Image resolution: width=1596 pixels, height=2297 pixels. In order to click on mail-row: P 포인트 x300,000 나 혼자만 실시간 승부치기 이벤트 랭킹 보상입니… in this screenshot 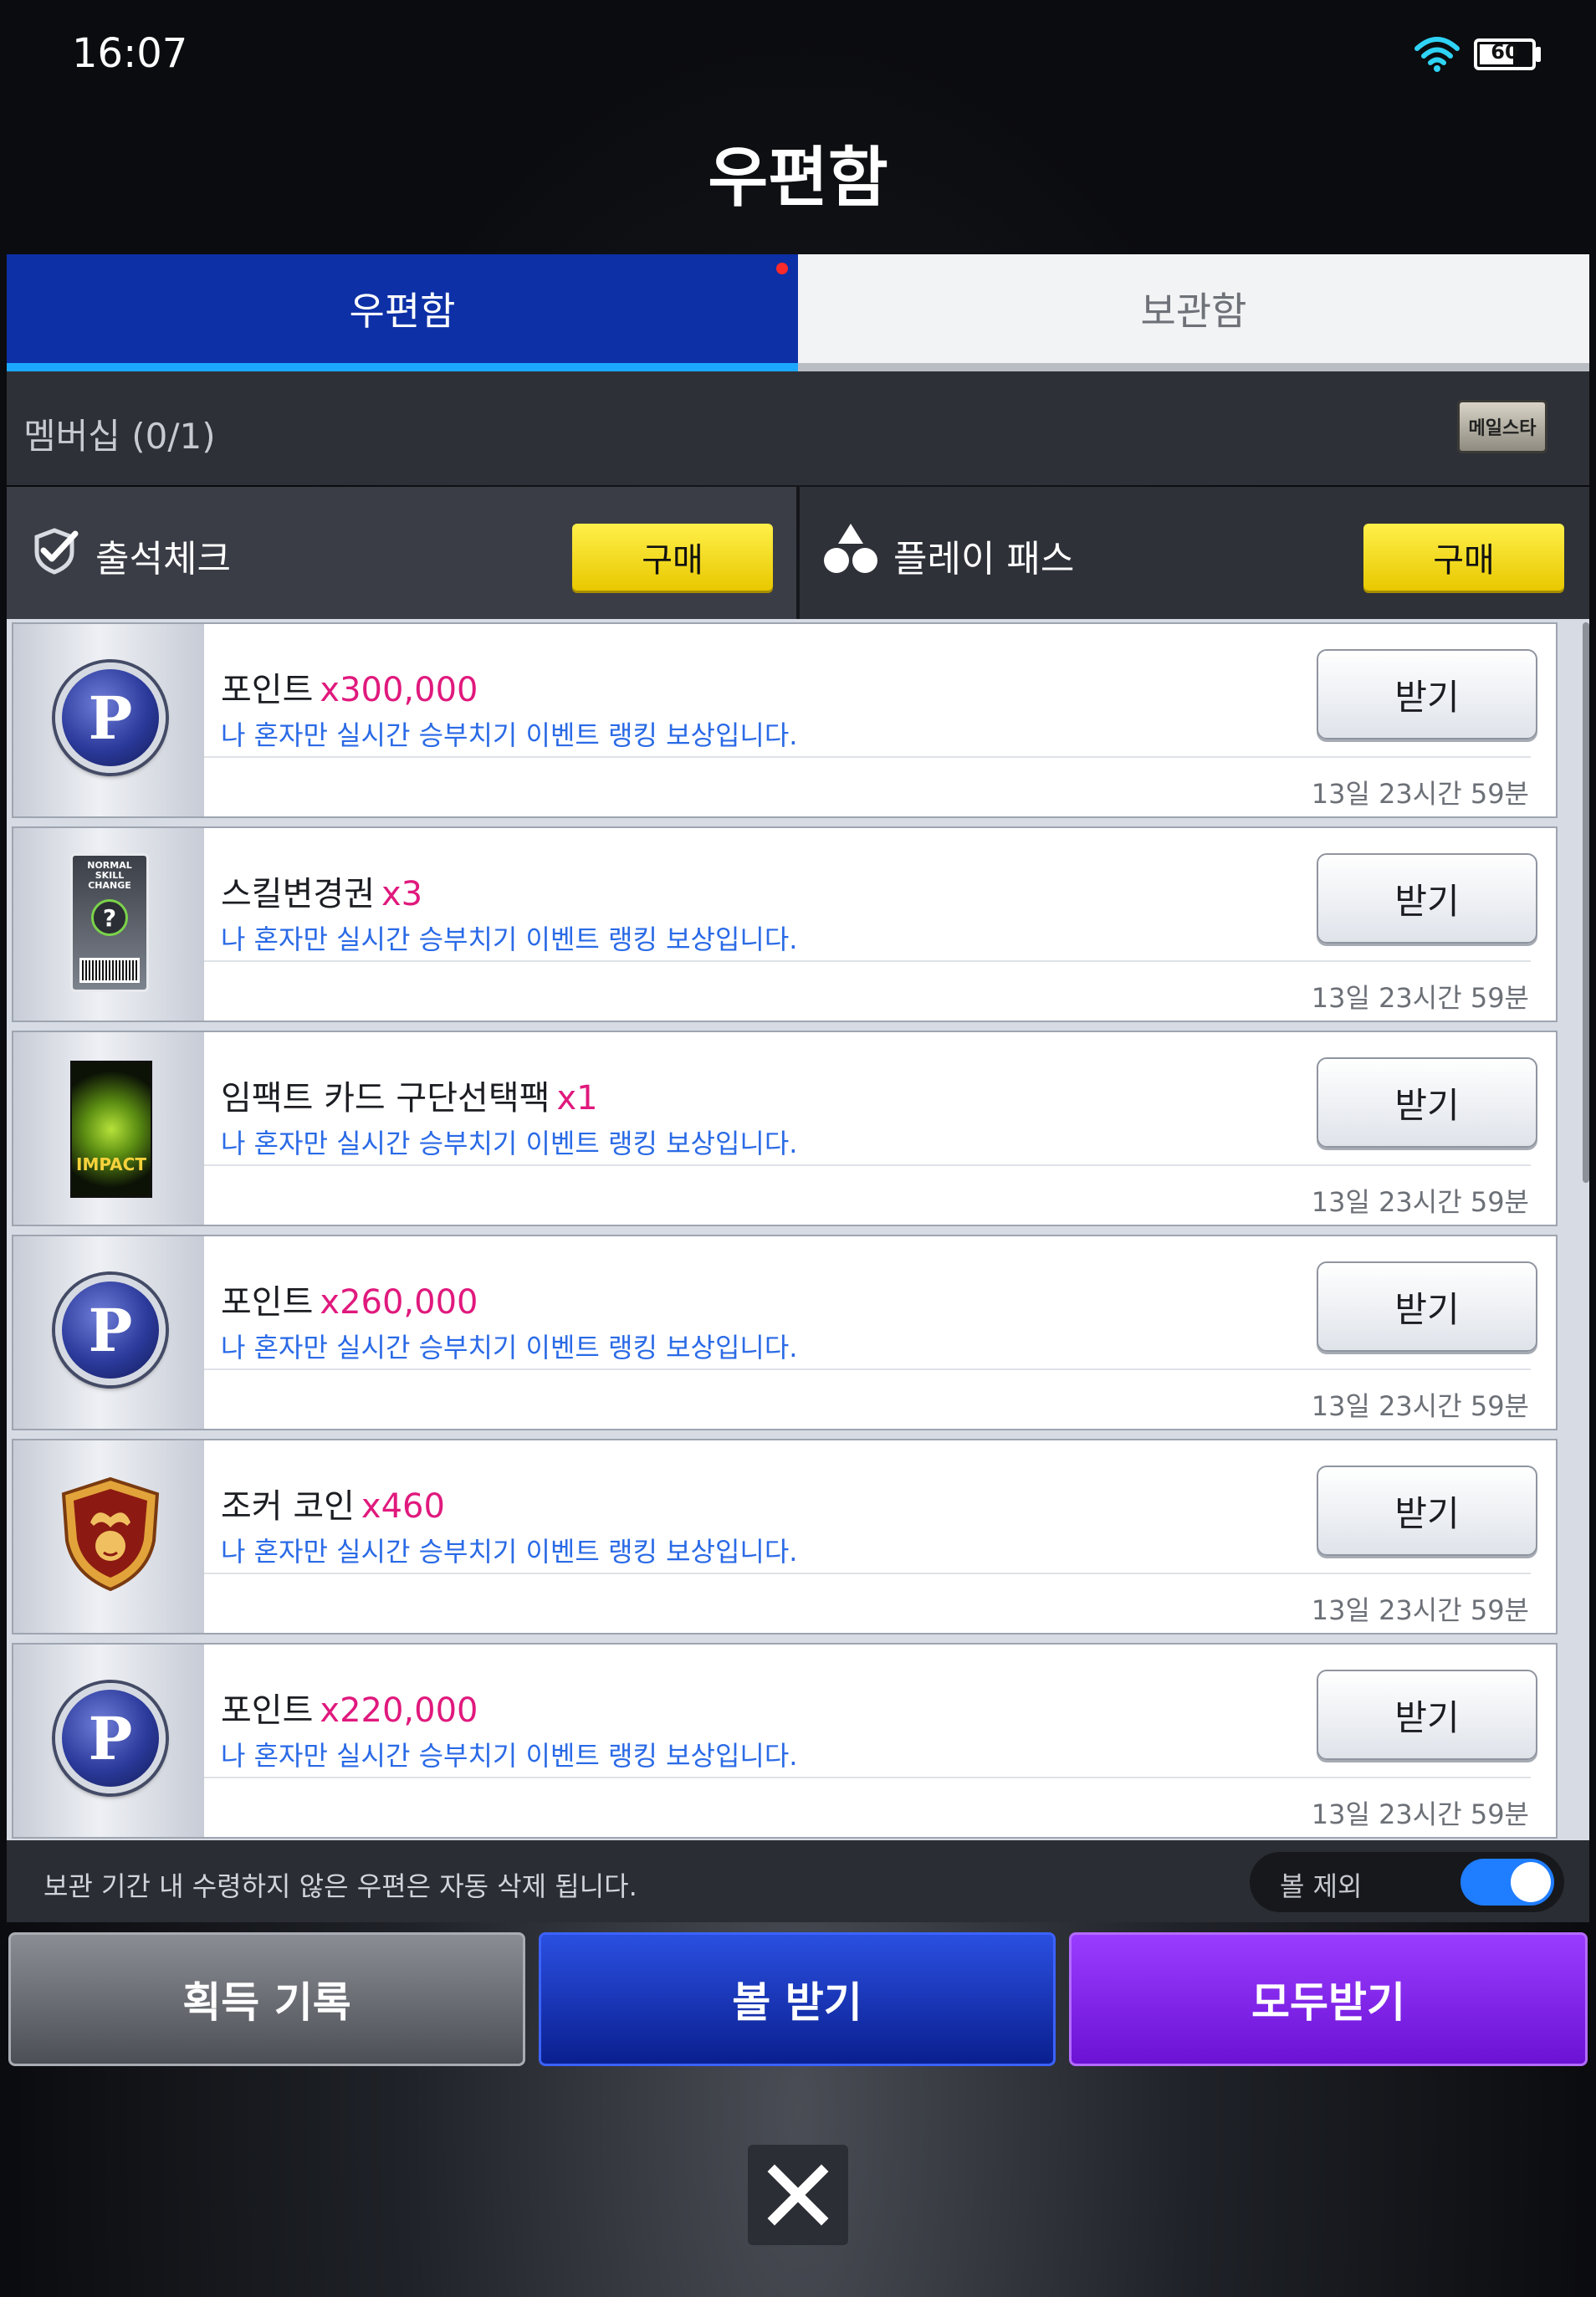, I will do `click(785, 720)`.